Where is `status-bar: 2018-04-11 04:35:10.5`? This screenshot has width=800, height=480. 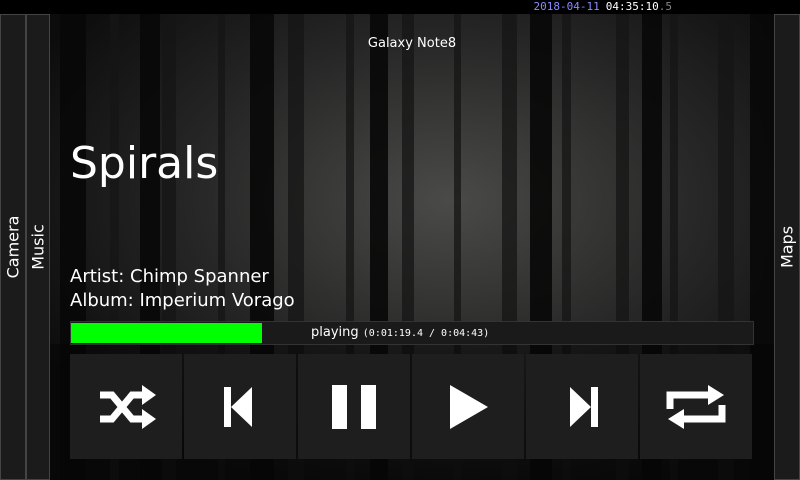 status-bar: 2018-04-11 04:35:10.5 is located at coordinates (400, 7).